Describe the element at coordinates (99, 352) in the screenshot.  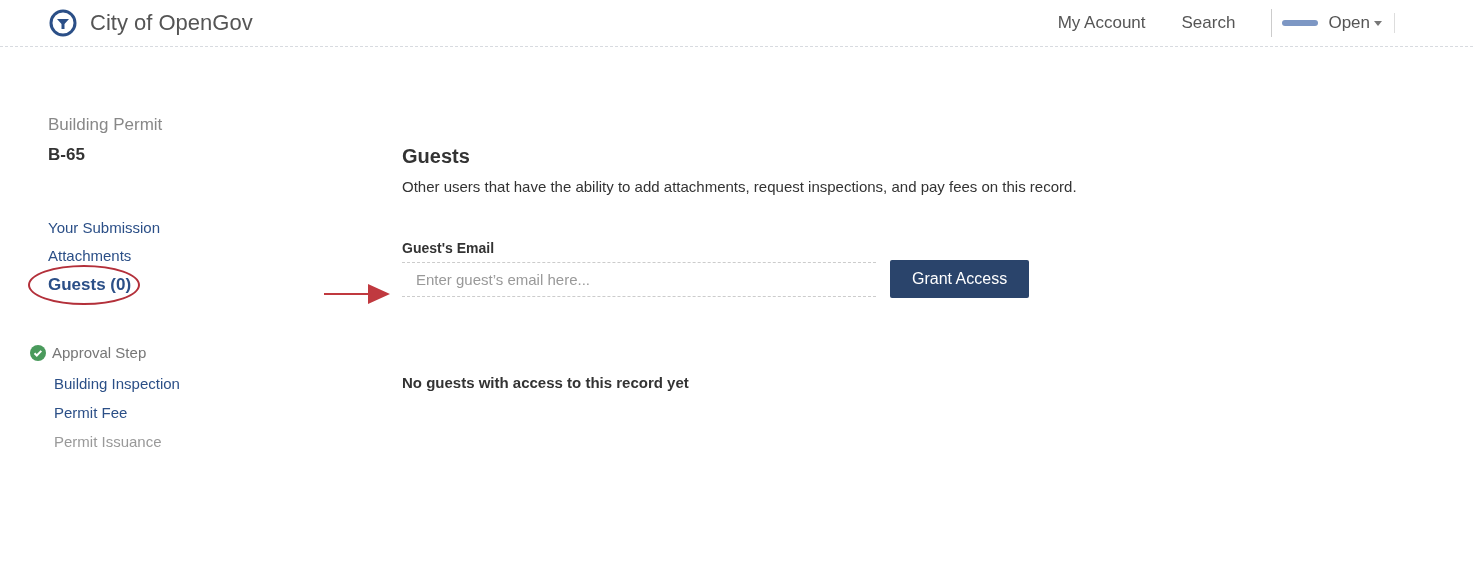
I see `step-title: Approval Step` at that location.